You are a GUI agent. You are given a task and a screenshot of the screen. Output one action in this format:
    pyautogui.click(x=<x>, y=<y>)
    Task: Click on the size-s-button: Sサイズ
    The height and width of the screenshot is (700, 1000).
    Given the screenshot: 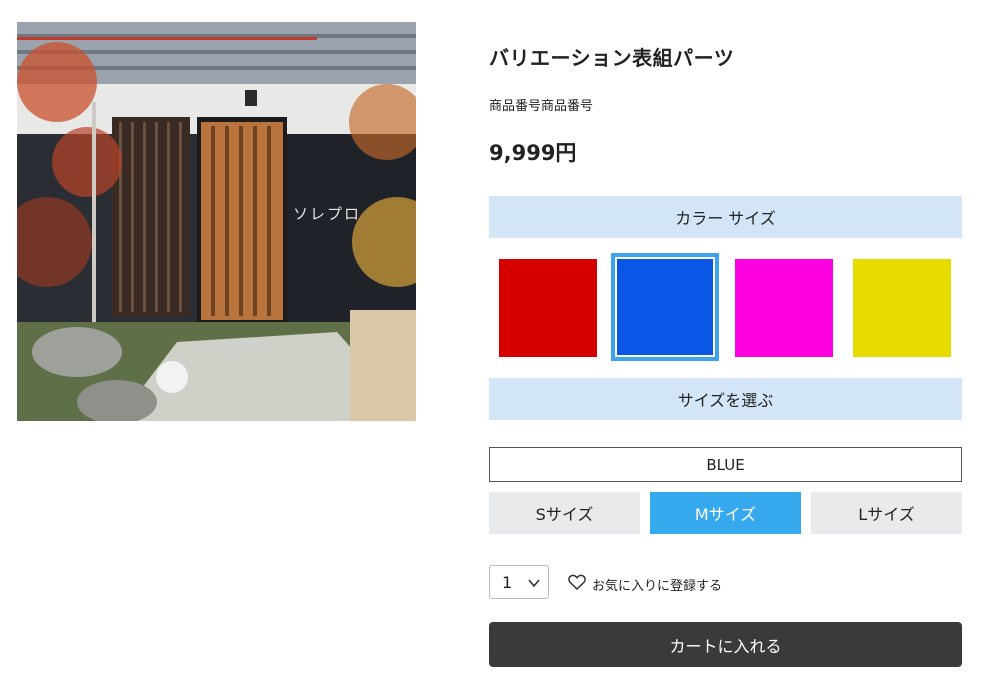 What is the action you would take?
    pyautogui.click(x=564, y=513)
    